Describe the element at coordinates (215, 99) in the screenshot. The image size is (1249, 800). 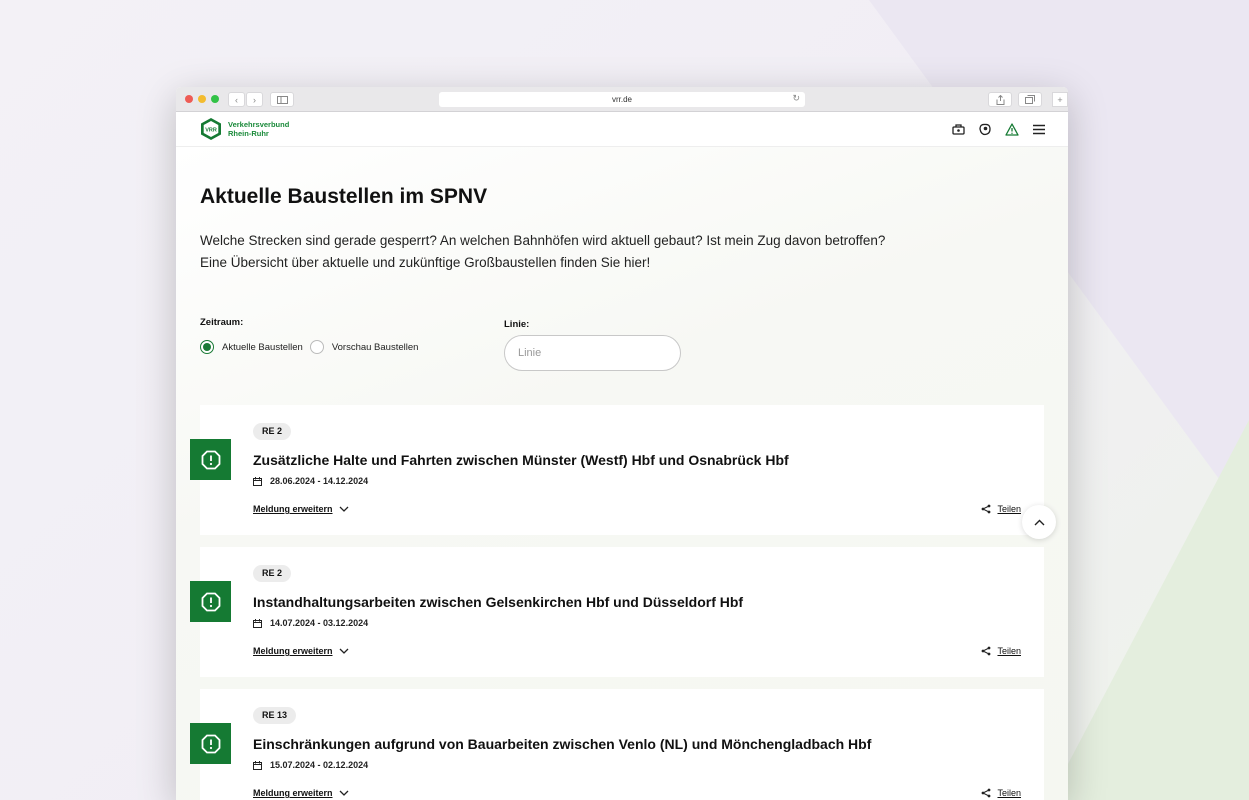
I see `maximize-window-button` at that location.